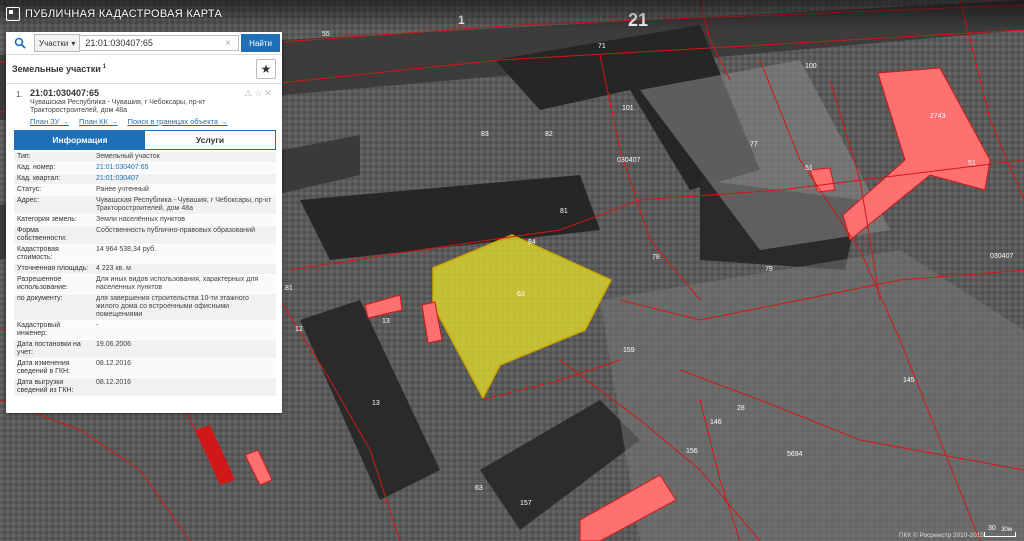 The image size is (1024, 541). I want to click on info-key: Тип:, so click(24, 156).